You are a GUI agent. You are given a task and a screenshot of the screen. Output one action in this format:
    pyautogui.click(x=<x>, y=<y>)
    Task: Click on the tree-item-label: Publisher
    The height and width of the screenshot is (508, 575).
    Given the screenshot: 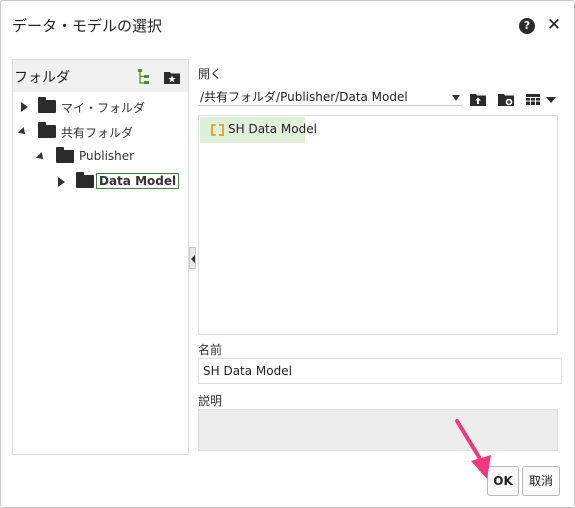 What is the action you would take?
    pyautogui.click(x=107, y=156)
    